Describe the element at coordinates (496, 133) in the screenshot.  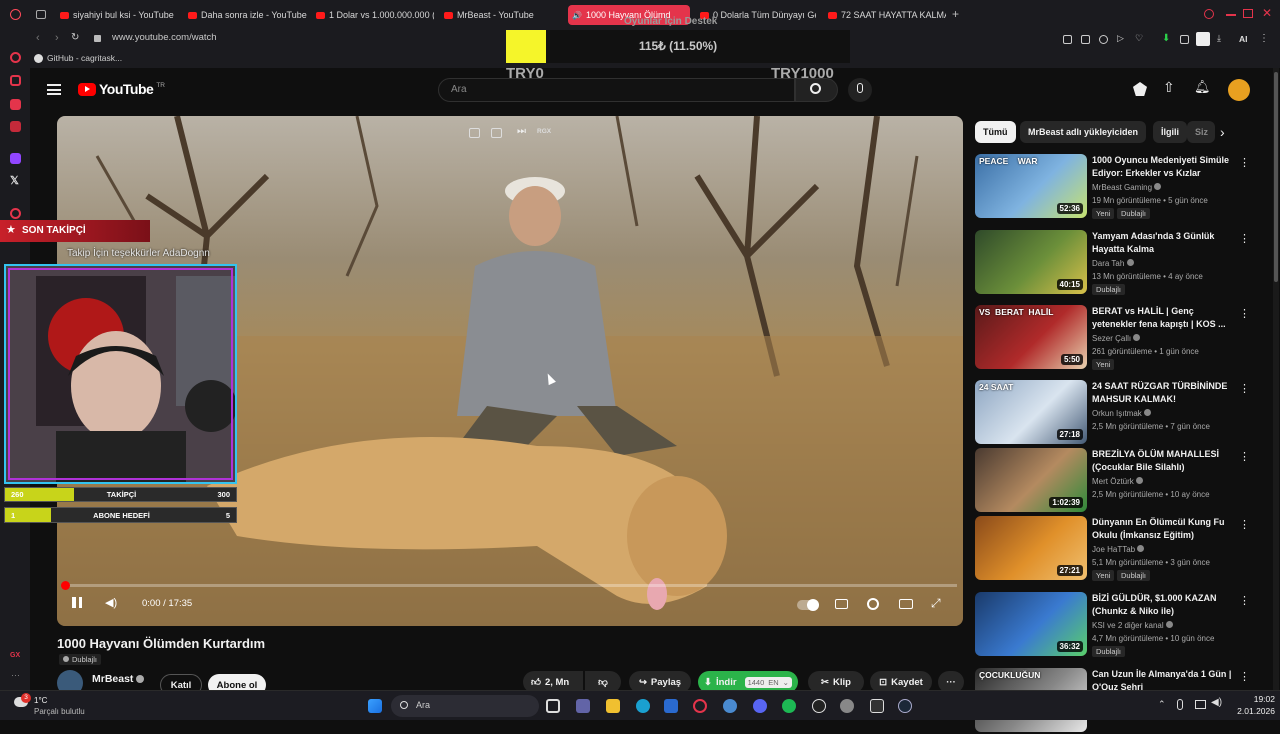
I see `exit-icon` at that location.